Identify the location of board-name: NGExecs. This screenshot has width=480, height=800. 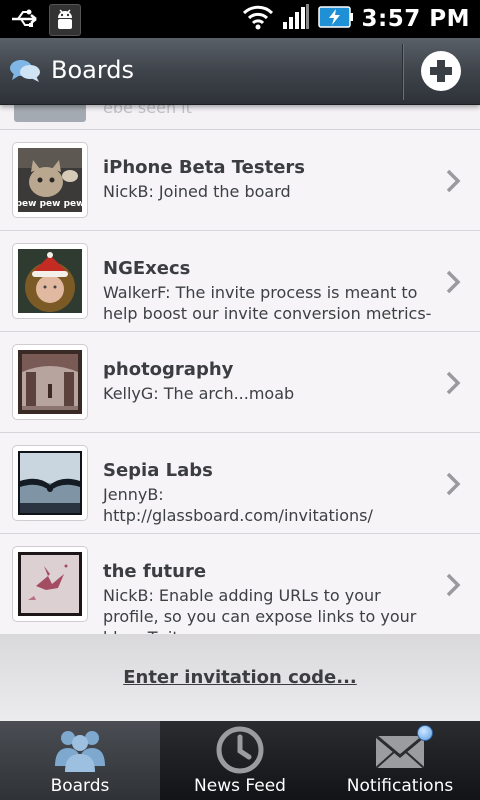
(147, 268).